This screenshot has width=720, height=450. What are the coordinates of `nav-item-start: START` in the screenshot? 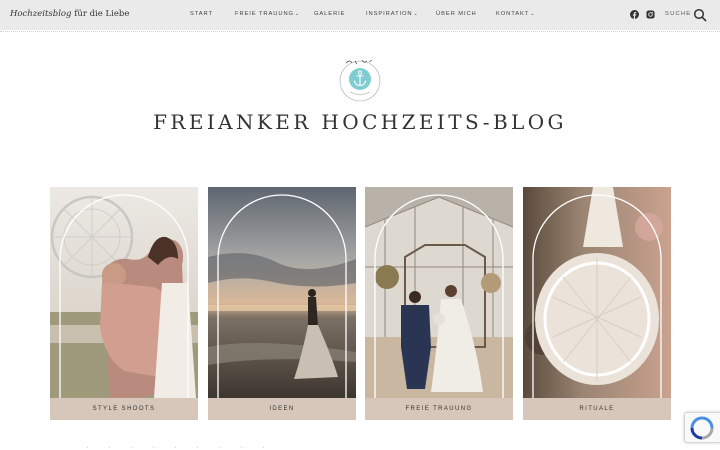 It's located at (201, 14).